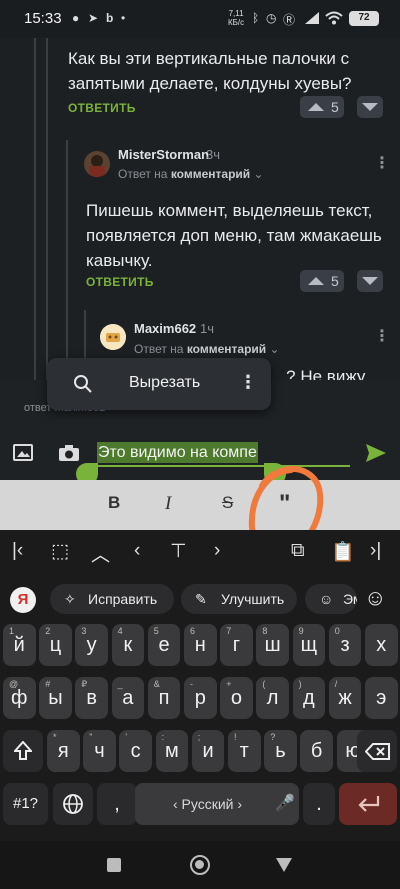  What do you see at coordinates (284, 865) in the screenshot?
I see `back-icon` at bounding box center [284, 865].